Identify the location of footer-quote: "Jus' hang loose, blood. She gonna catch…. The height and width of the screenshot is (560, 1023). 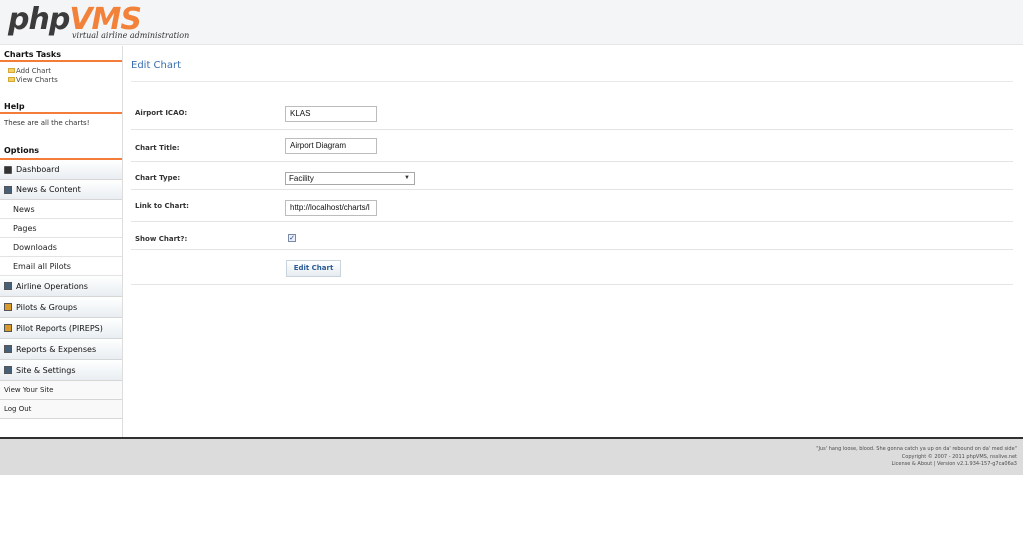
(916, 449).